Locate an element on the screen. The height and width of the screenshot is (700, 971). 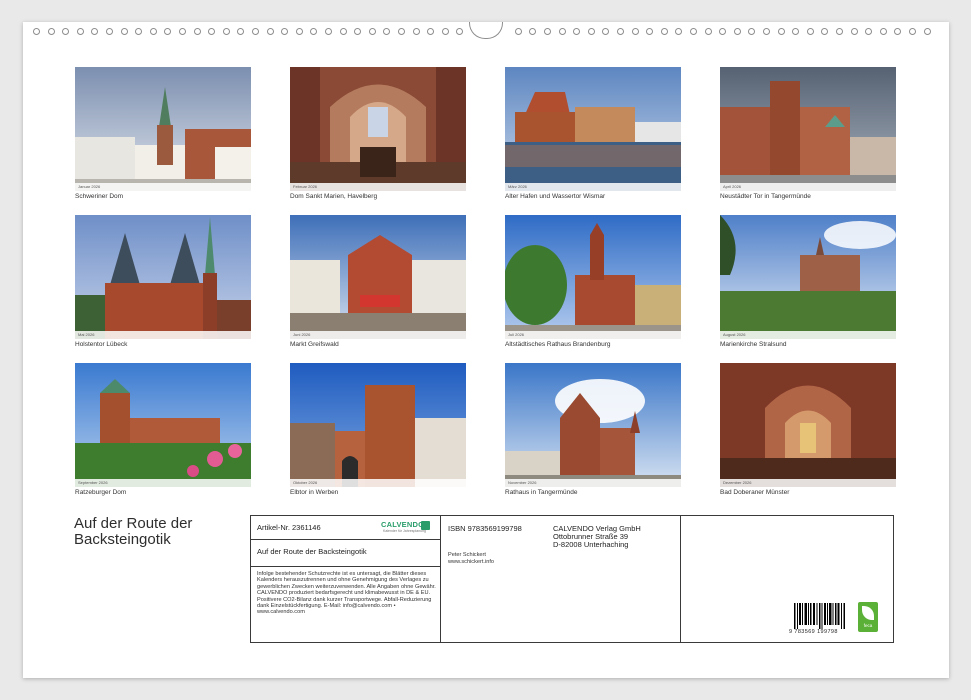
photo-caption-11: Rathaus in Tangermünde is located at coordinates (541, 492).